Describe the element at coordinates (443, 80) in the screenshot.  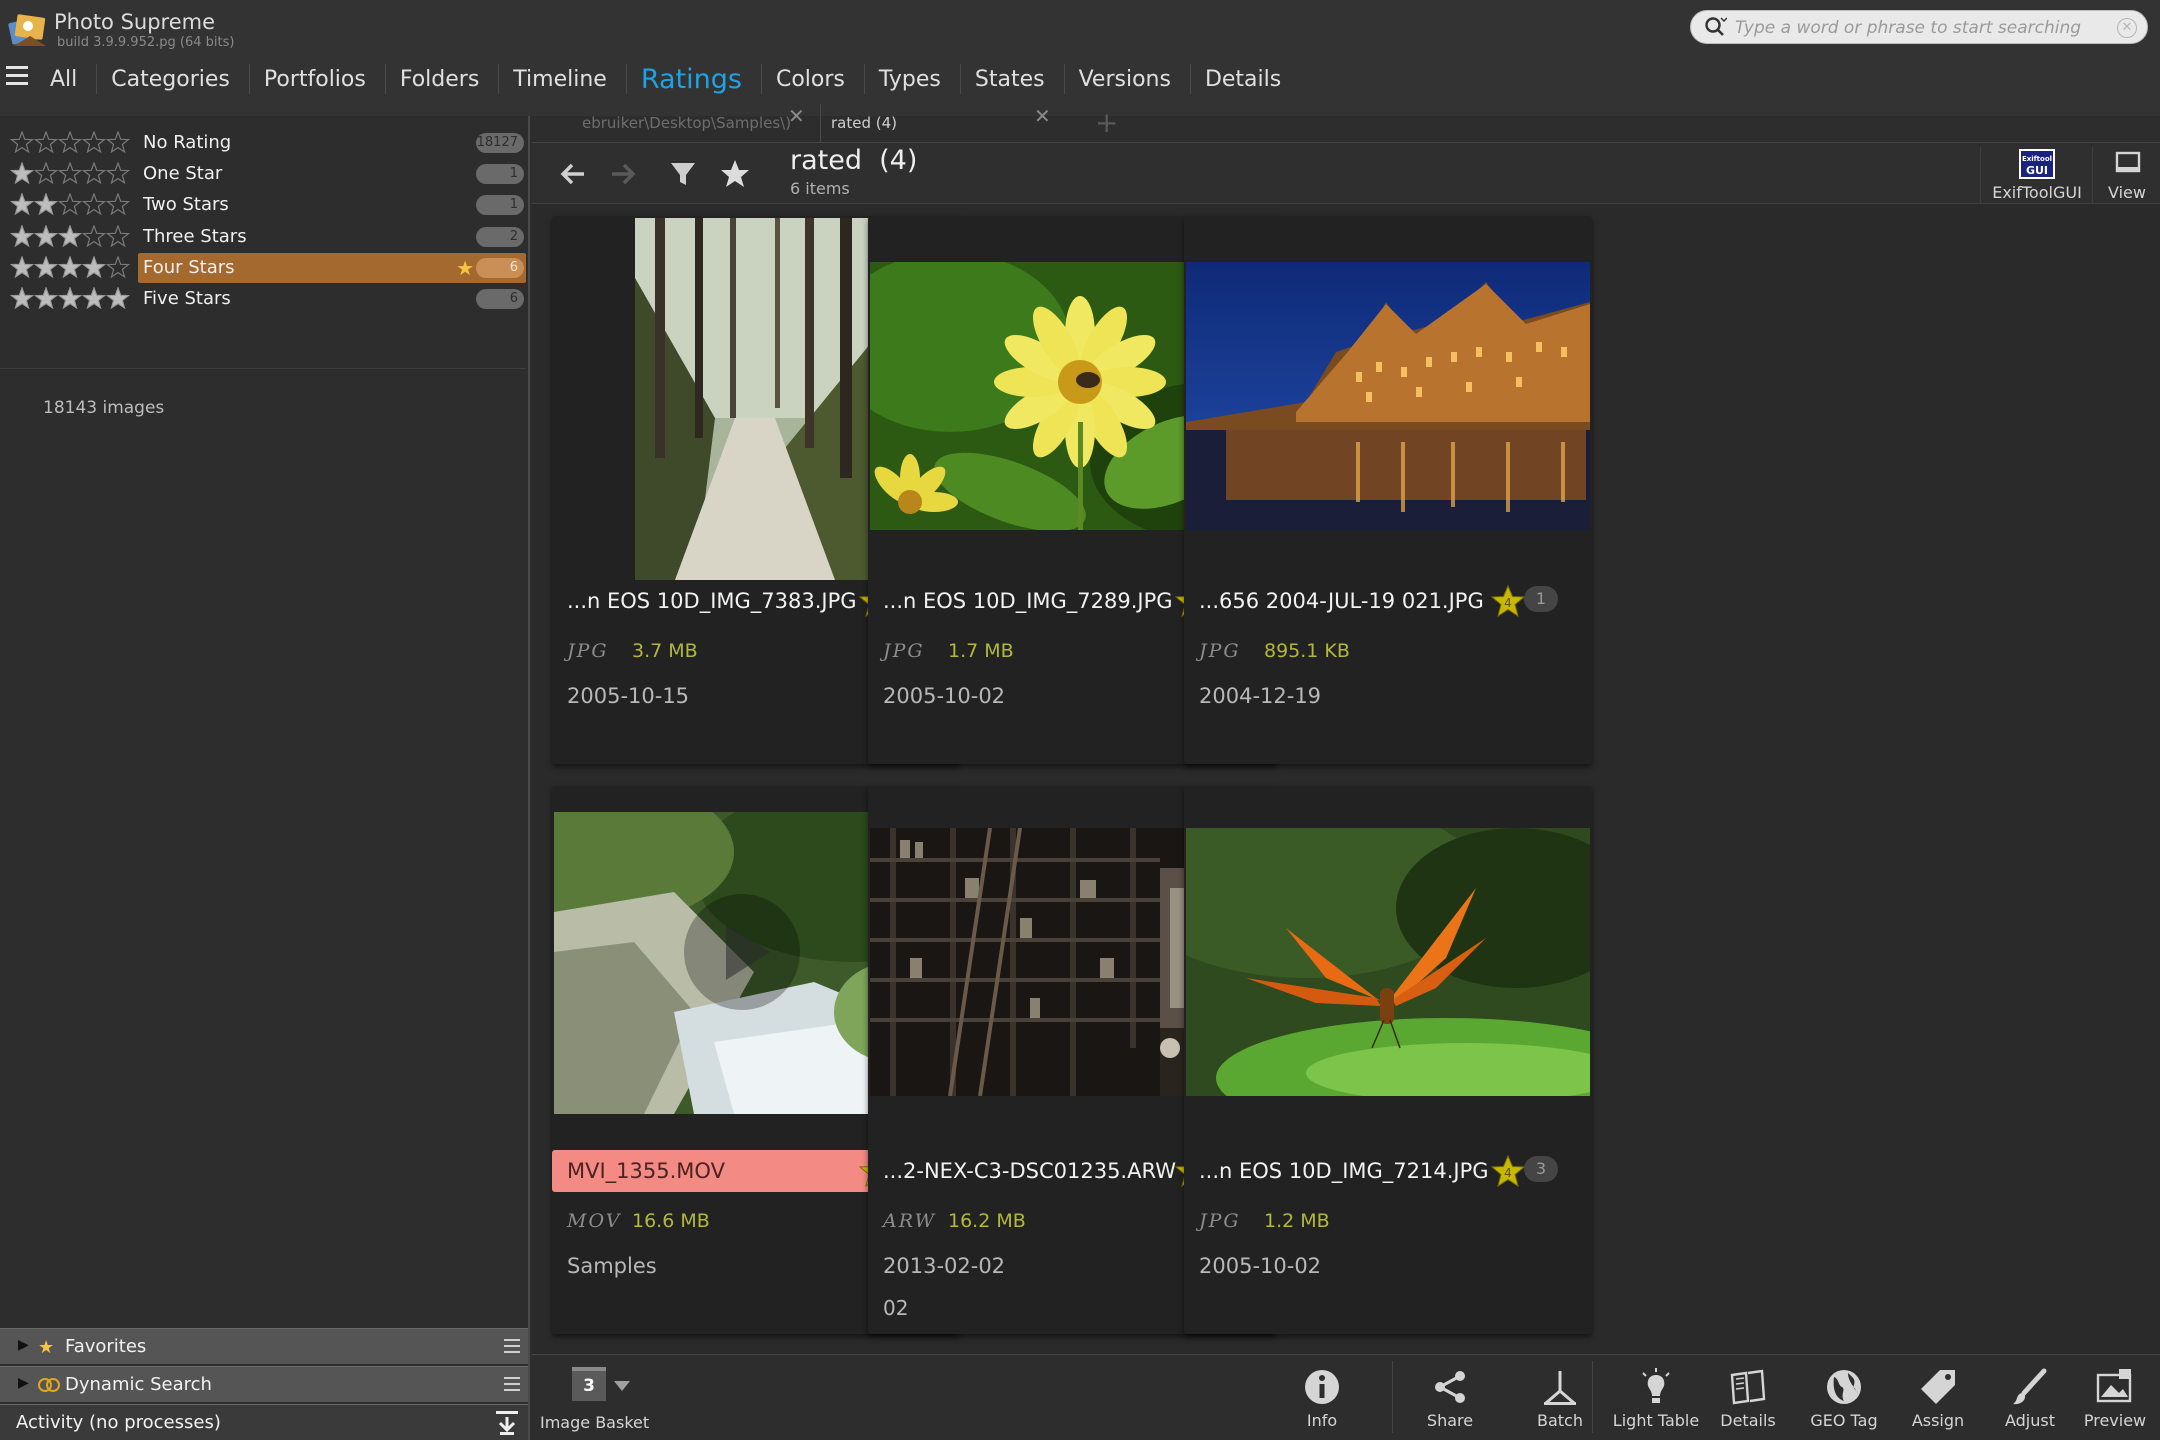
I see `tab-folders: Folders` at that location.